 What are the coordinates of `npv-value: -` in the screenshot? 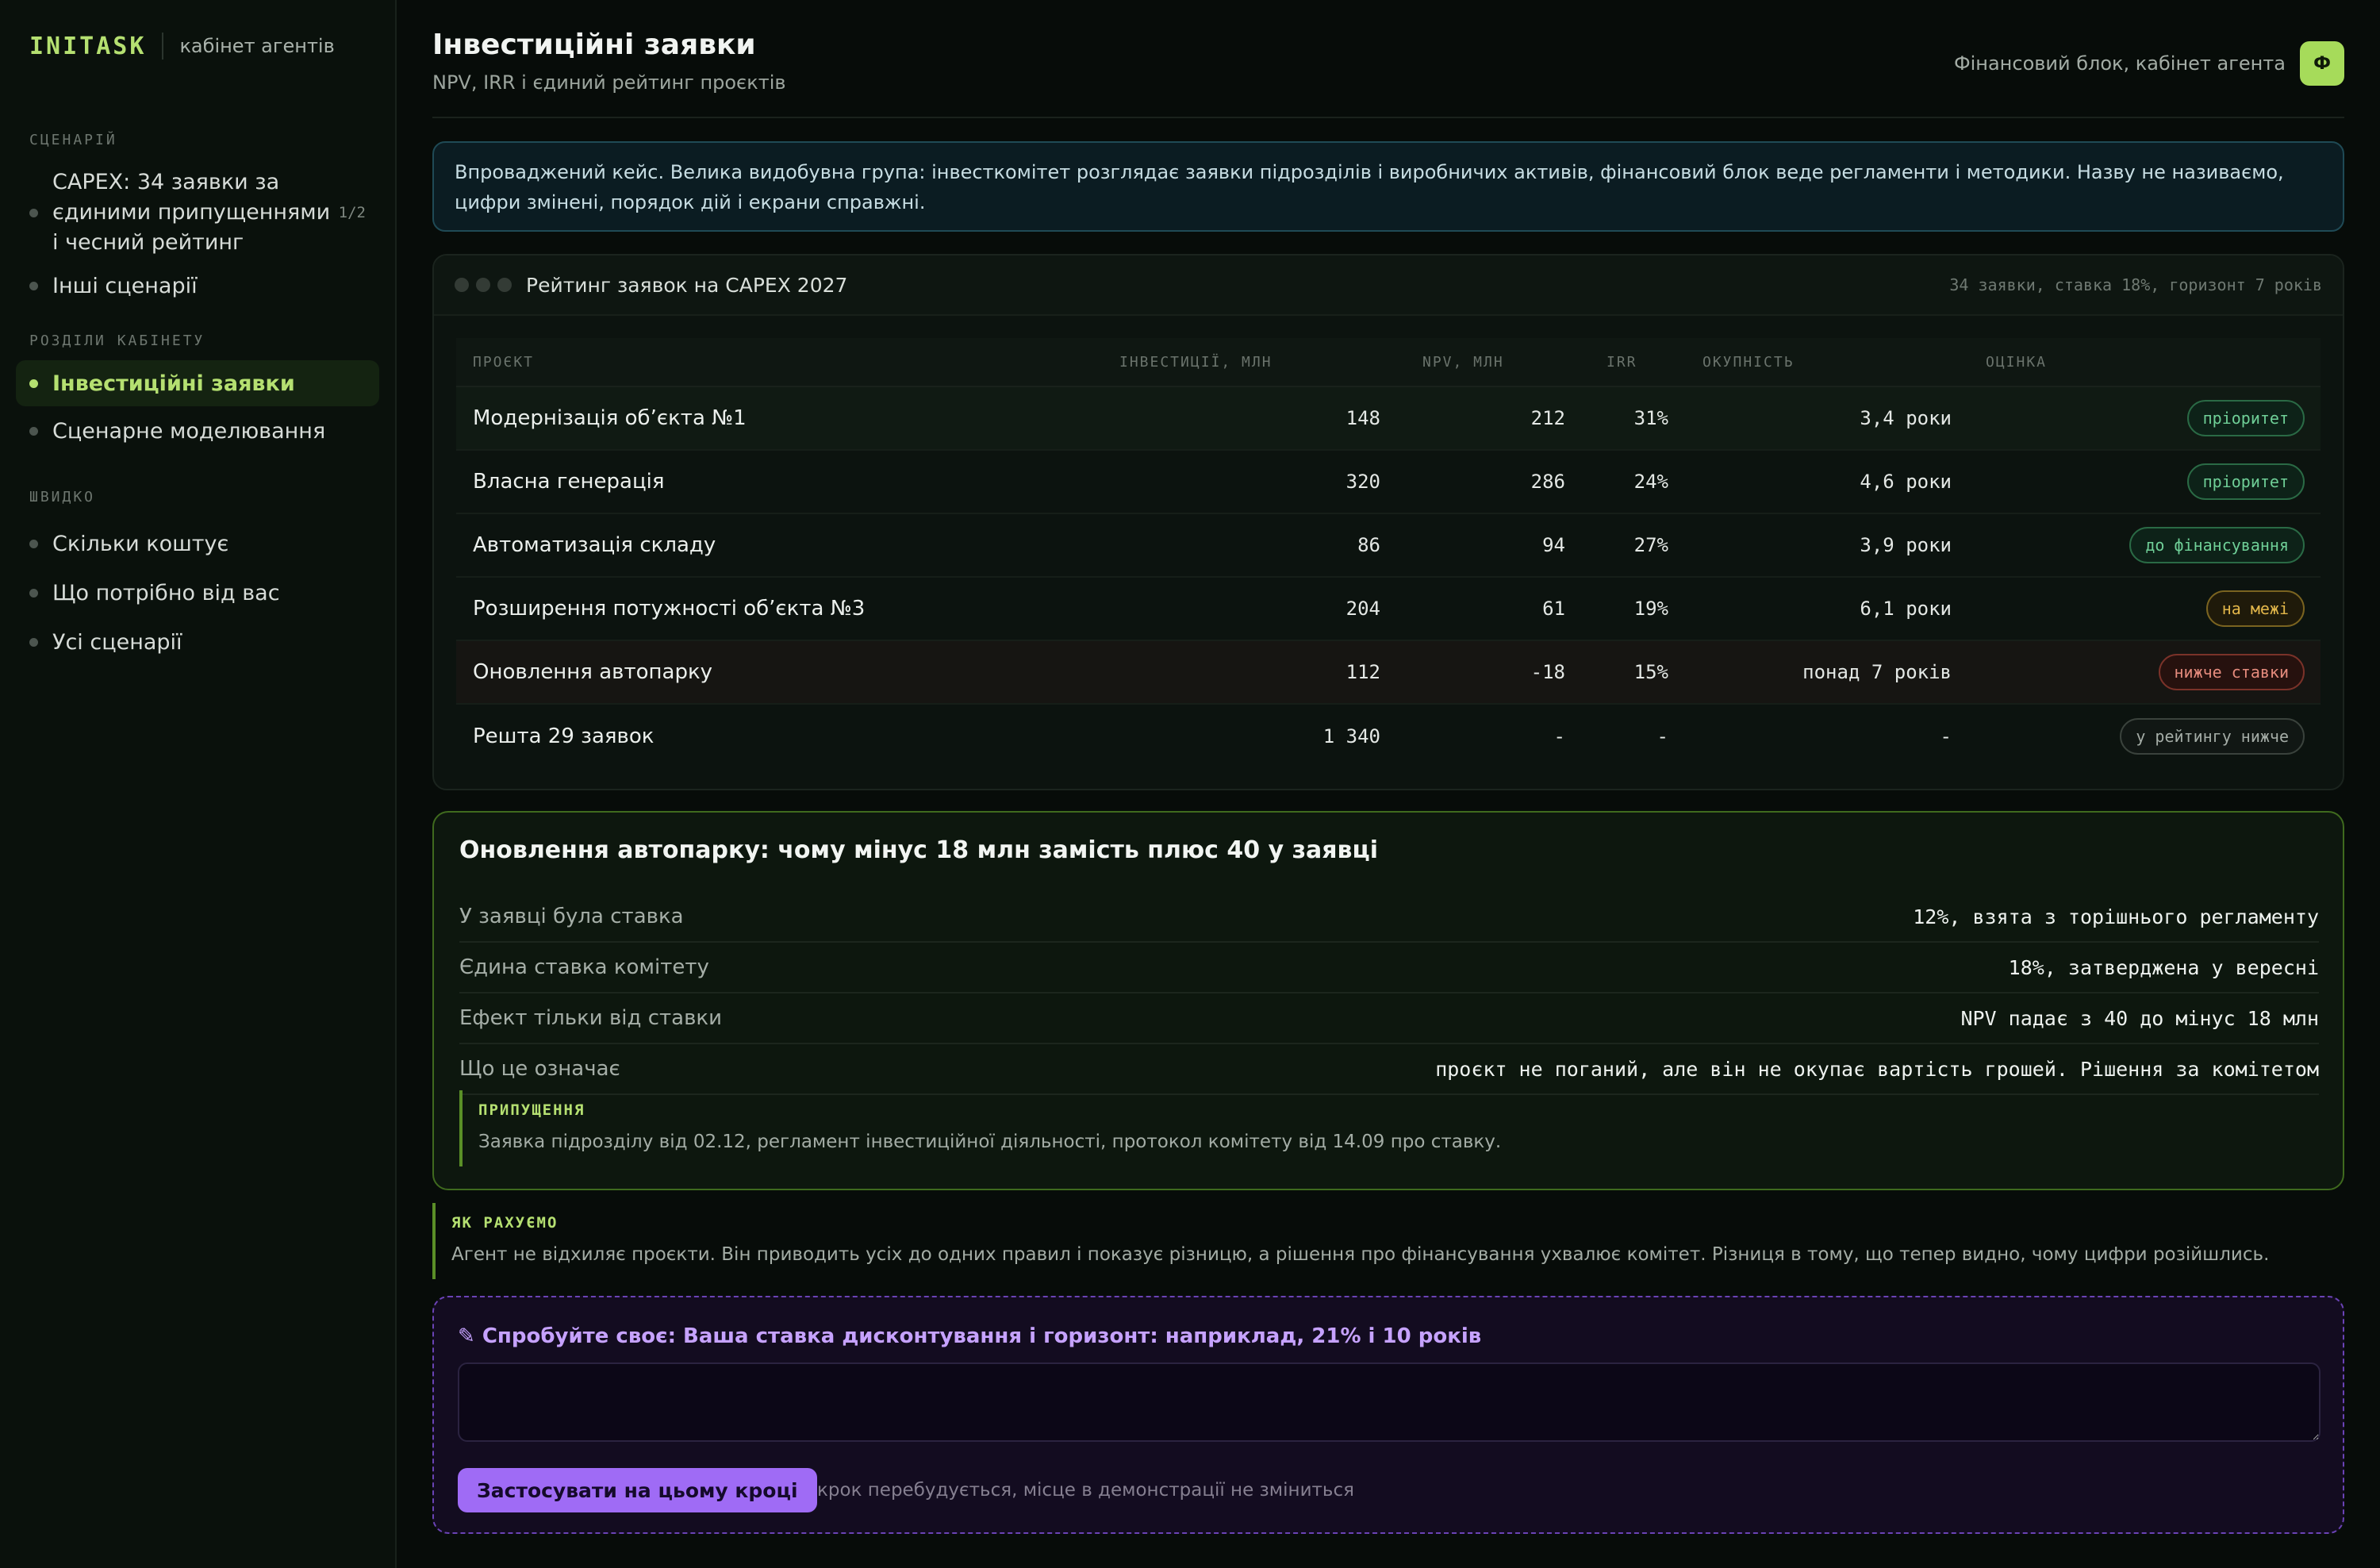 It's located at (1559, 736).